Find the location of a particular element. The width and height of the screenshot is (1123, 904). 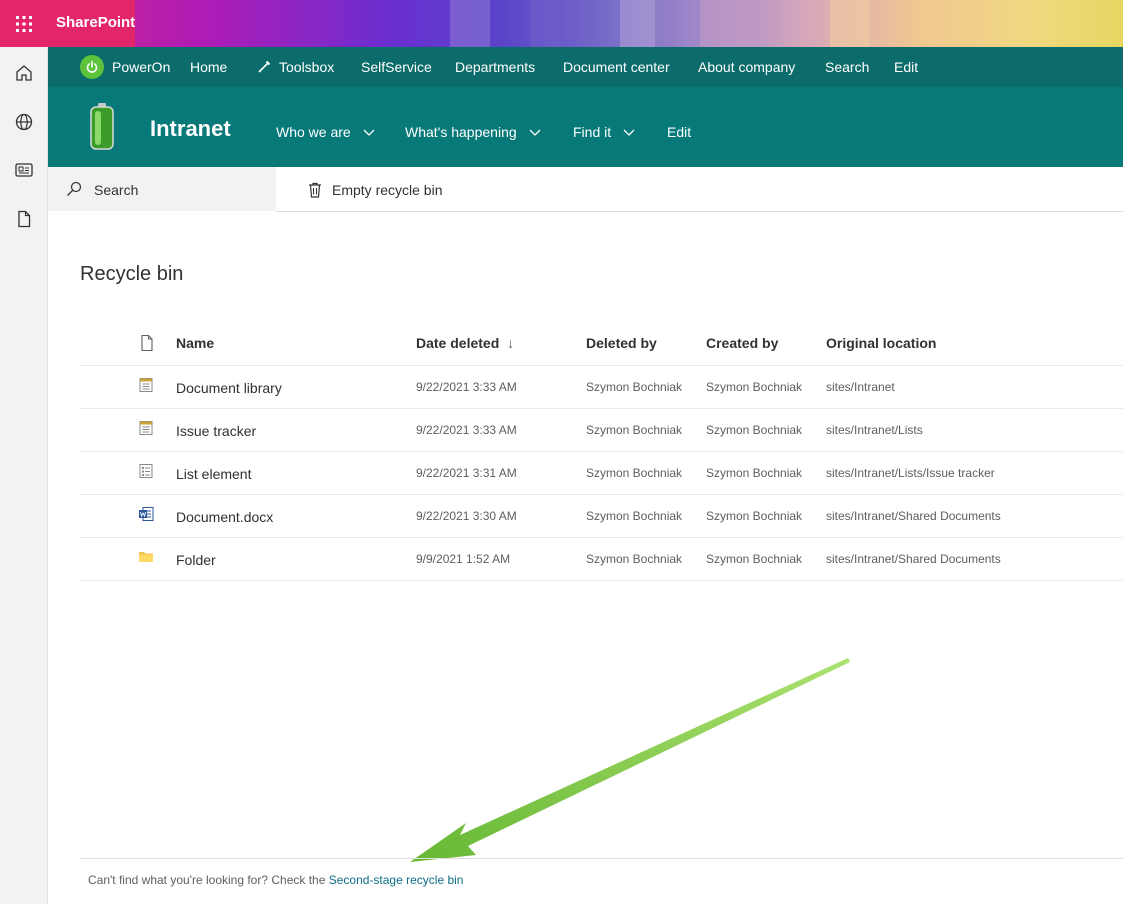

hub-item-home: Home is located at coordinates (208, 67).